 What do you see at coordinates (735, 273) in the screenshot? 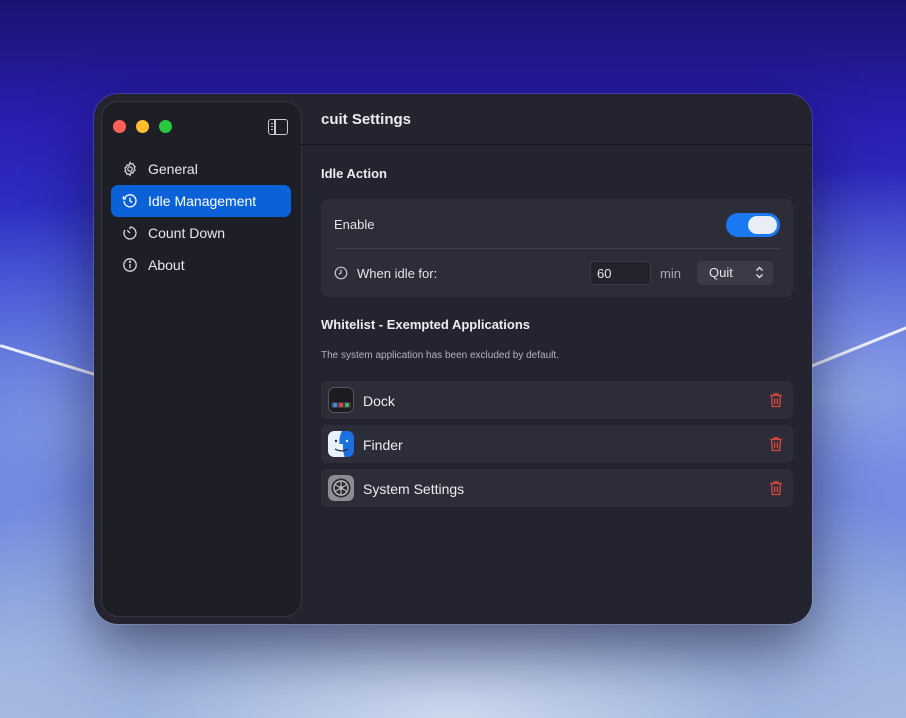
I see `idle-action-select: Quit` at bounding box center [735, 273].